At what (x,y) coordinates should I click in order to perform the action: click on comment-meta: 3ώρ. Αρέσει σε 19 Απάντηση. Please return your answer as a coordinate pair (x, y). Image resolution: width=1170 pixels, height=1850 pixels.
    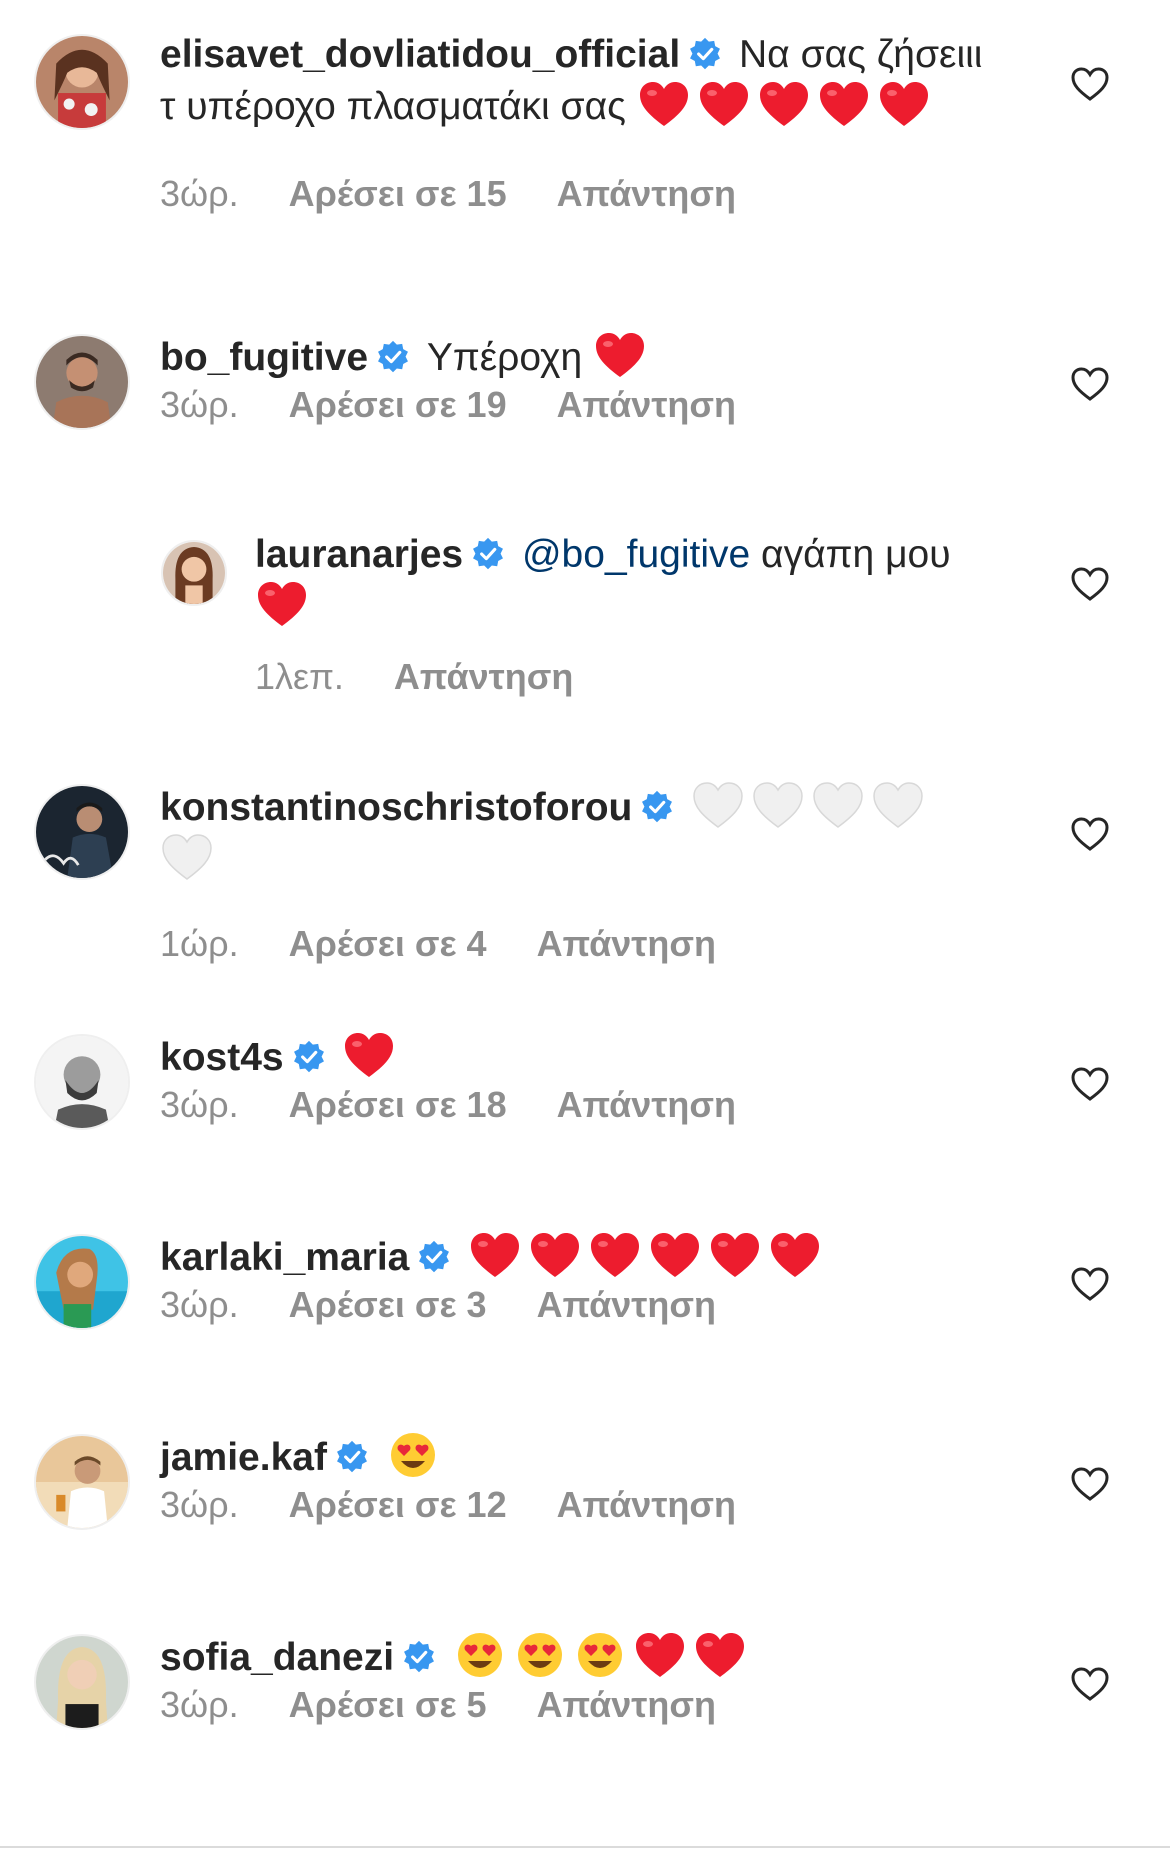
    Looking at the image, I should click on (473, 405).